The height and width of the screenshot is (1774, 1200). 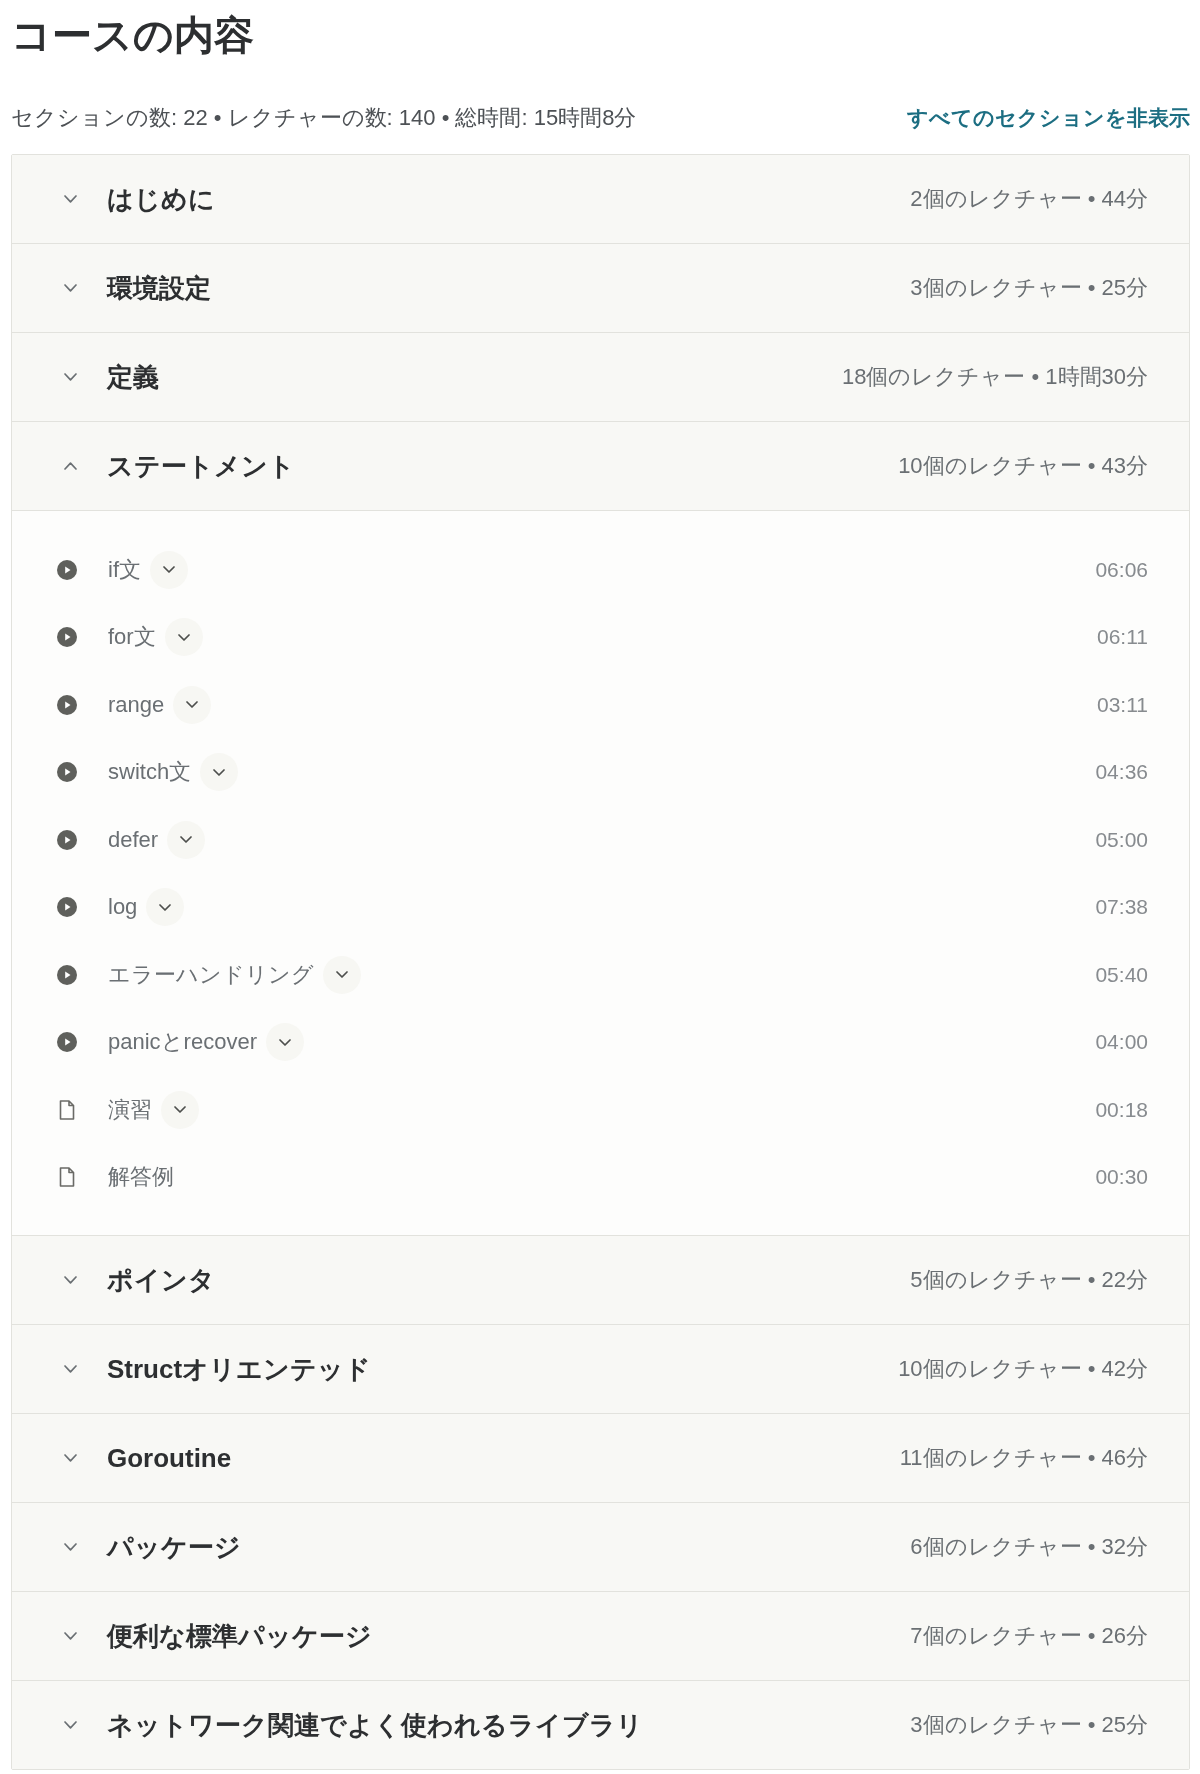 I want to click on lecture-title: range, so click(x=136, y=704).